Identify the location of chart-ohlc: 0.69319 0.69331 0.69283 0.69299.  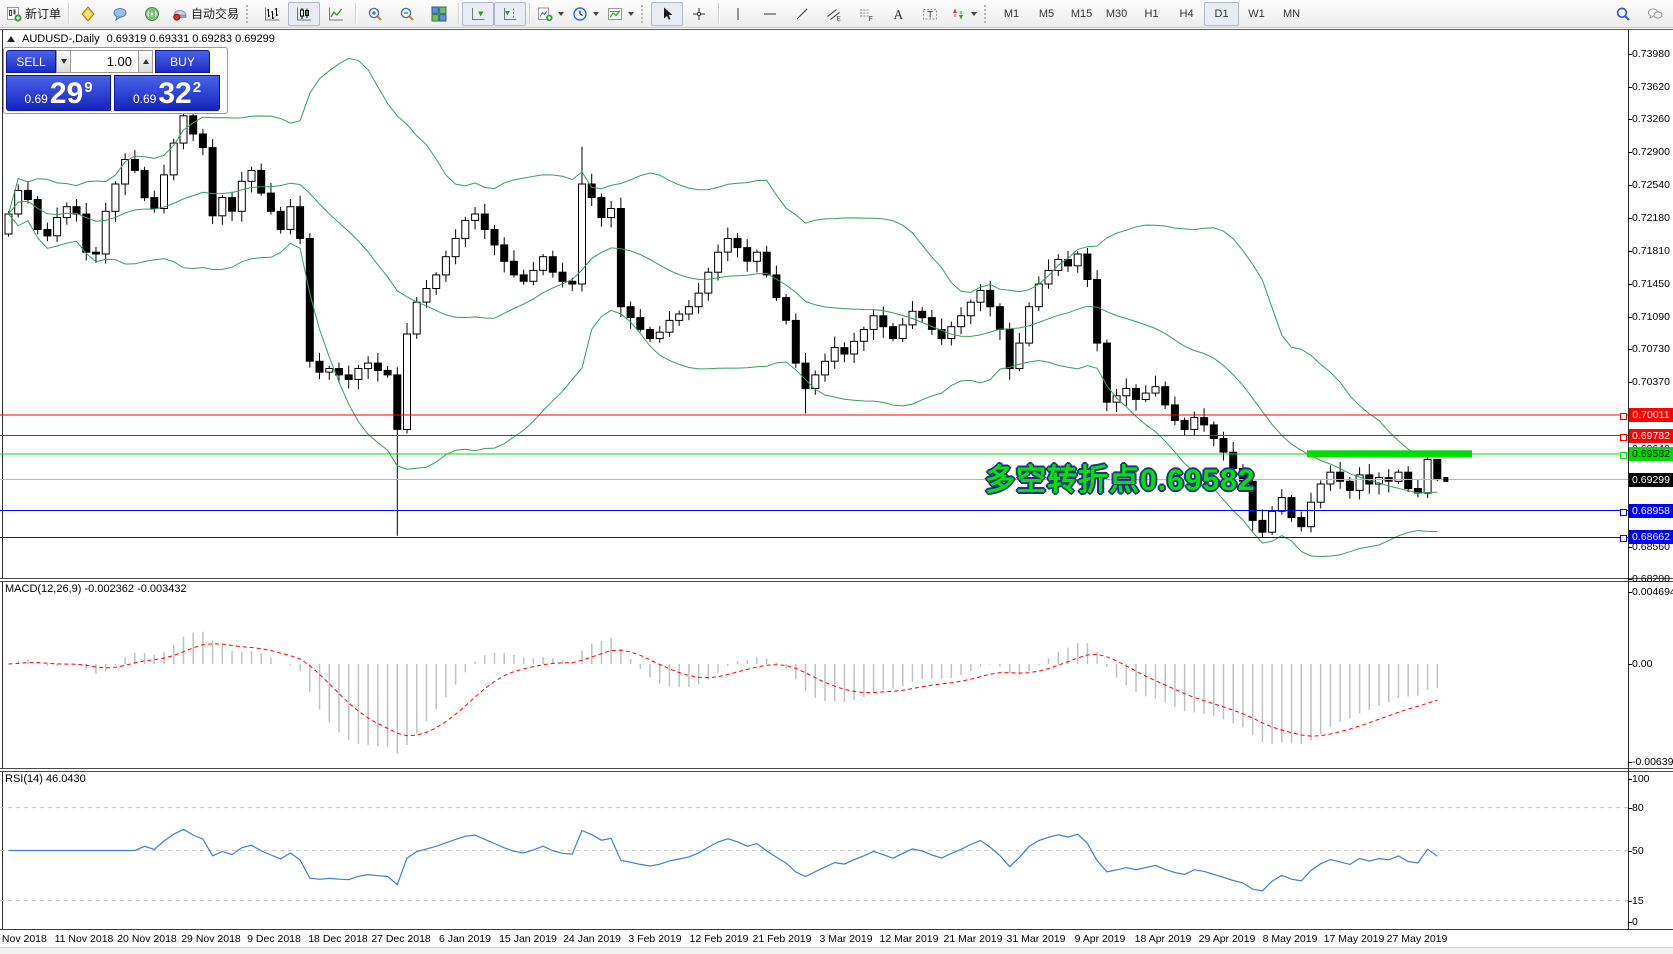
(190, 39).